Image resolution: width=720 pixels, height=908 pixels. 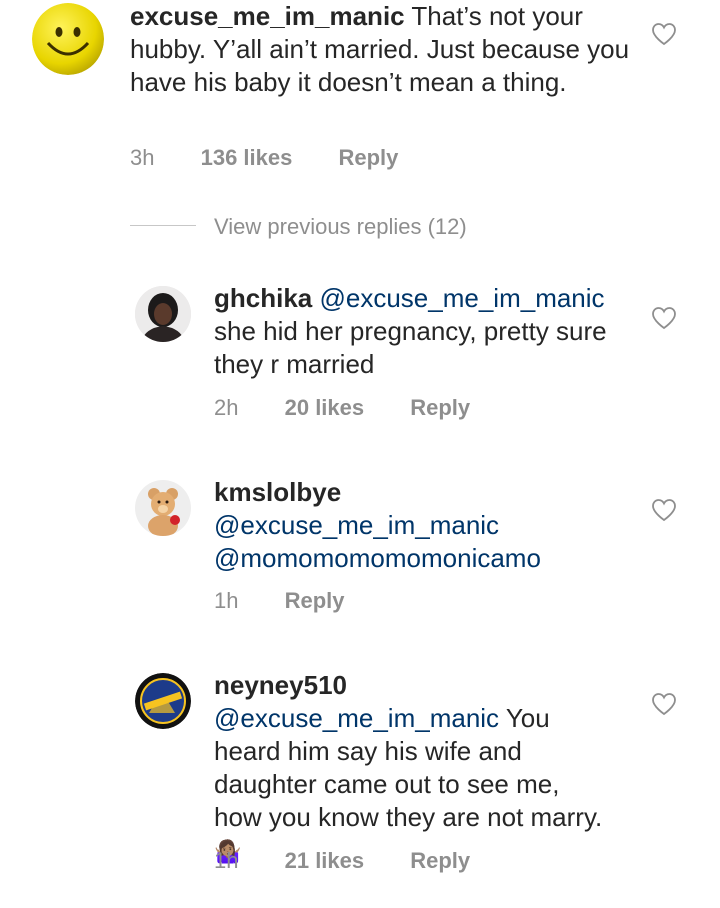 I want to click on view-previous-replies-label: View previous replies (12), so click(x=340, y=227).